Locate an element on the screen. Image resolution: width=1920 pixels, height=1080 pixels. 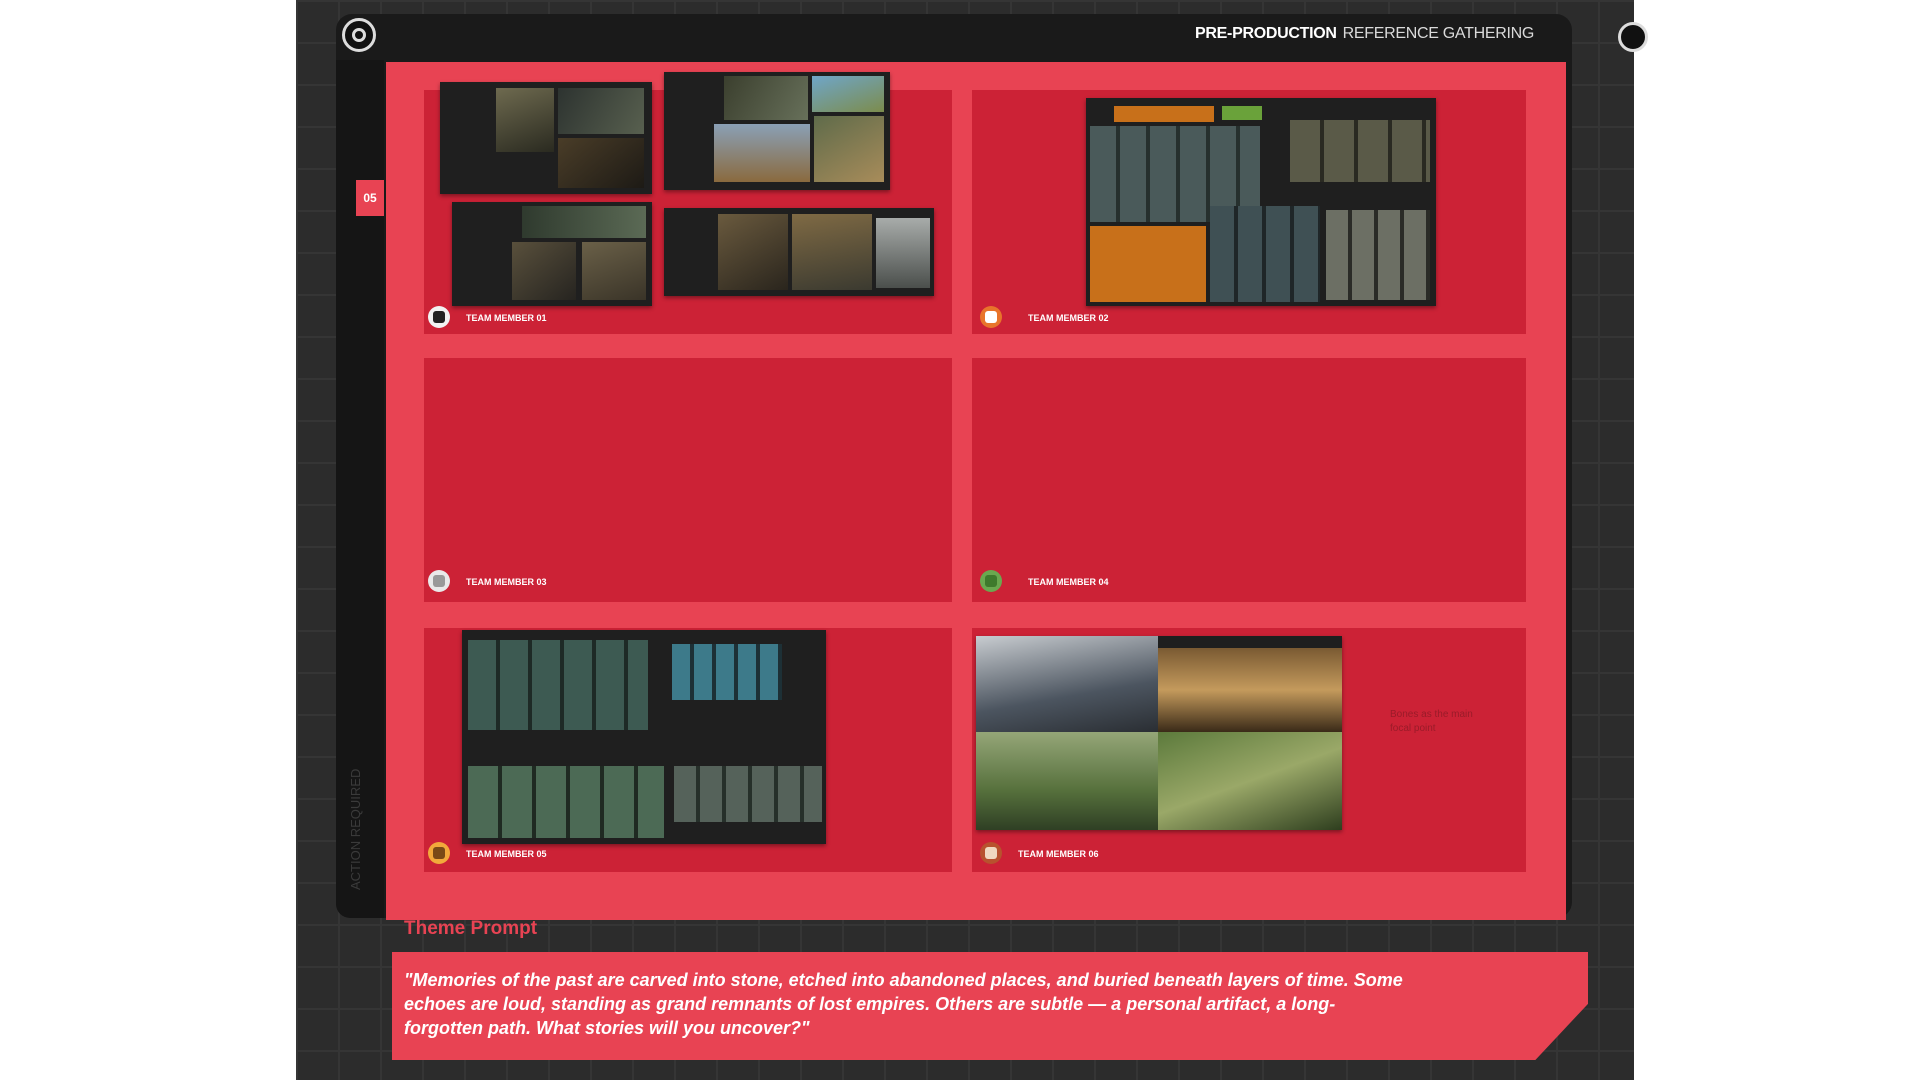
tag-label is located at coordinates (1242, 113).